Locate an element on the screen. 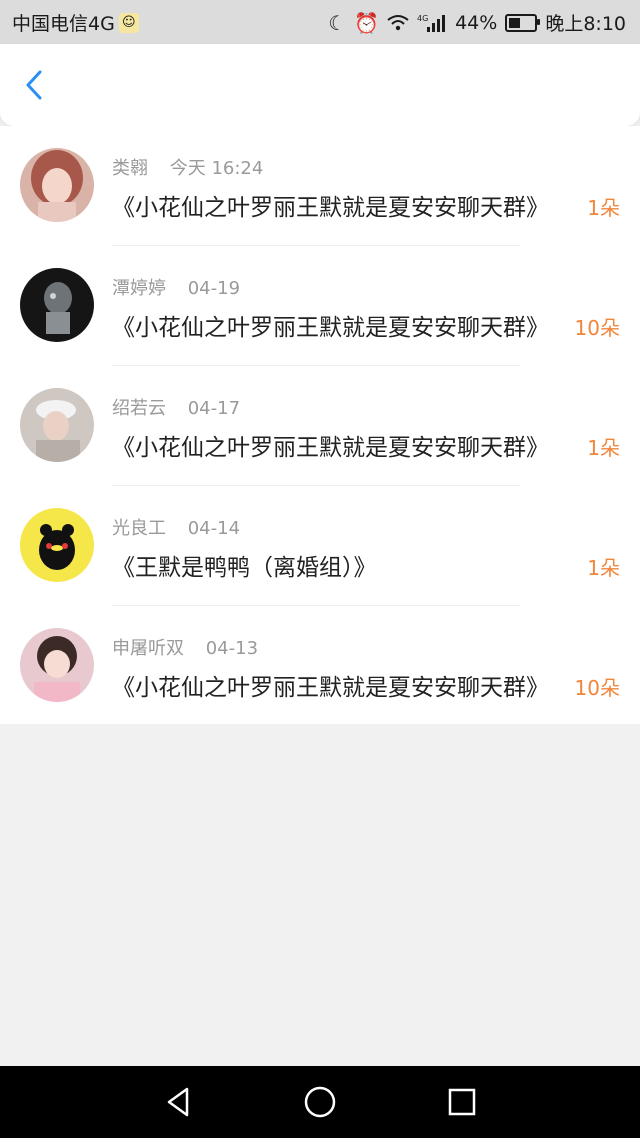  square-recents-icon is located at coordinates (462, 1102).